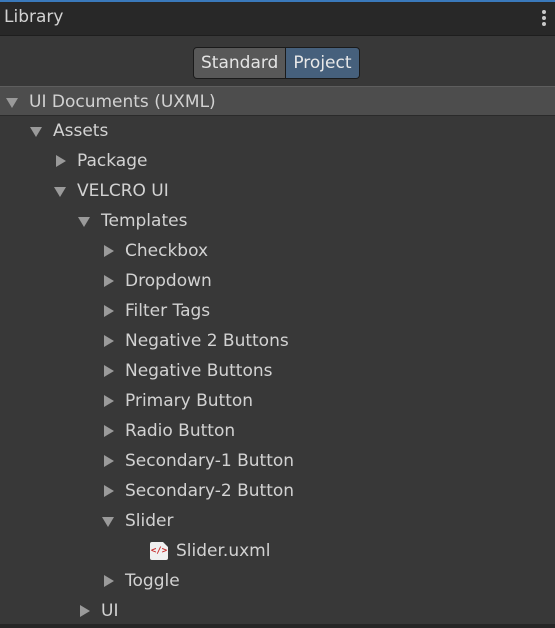 The height and width of the screenshot is (628, 555). Describe the element at coordinates (277, 551) in the screenshot. I see `tree-item-slider-uxml: Slider.uxml` at that location.